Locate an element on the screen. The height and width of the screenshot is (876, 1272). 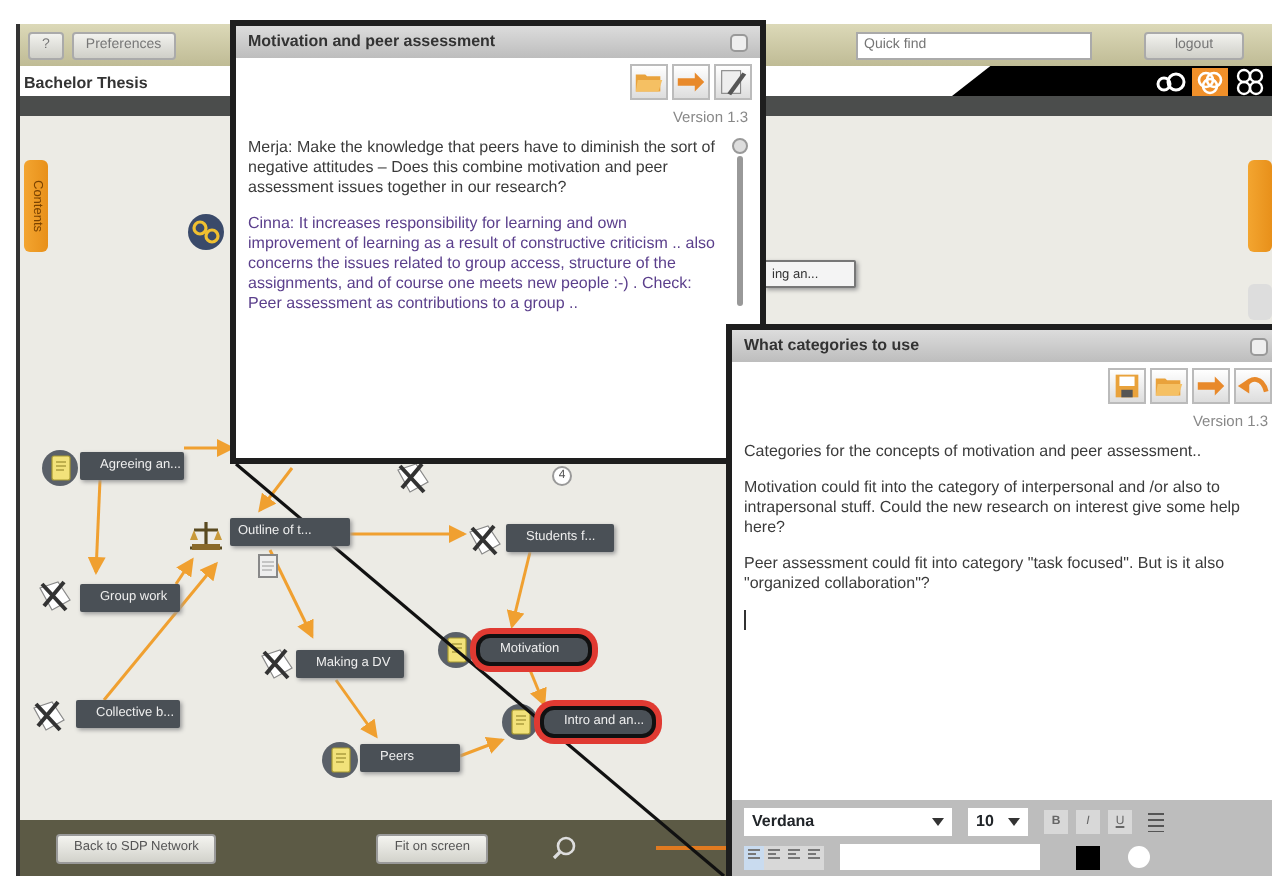
list-icon is located at coordinates (1156, 822).